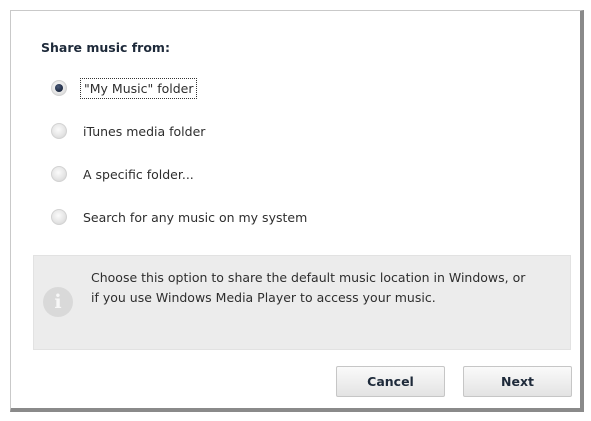 The width and height of the screenshot is (591, 421). What do you see at coordinates (517, 381) in the screenshot?
I see `next-button: Next` at bounding box center [517, 381].